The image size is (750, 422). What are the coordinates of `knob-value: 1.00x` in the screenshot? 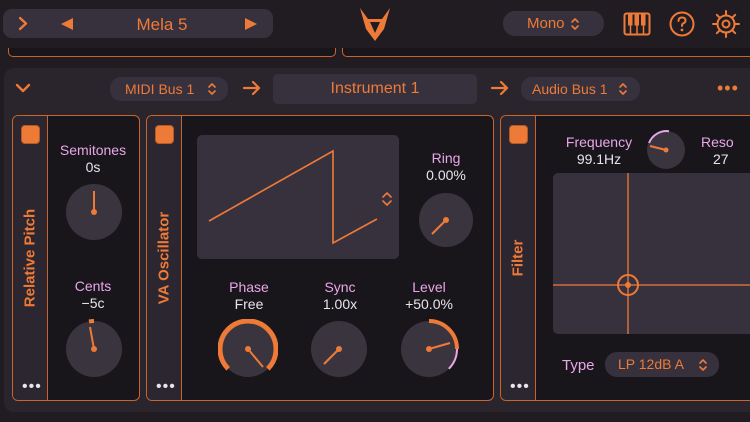 It's located at (340, 304).